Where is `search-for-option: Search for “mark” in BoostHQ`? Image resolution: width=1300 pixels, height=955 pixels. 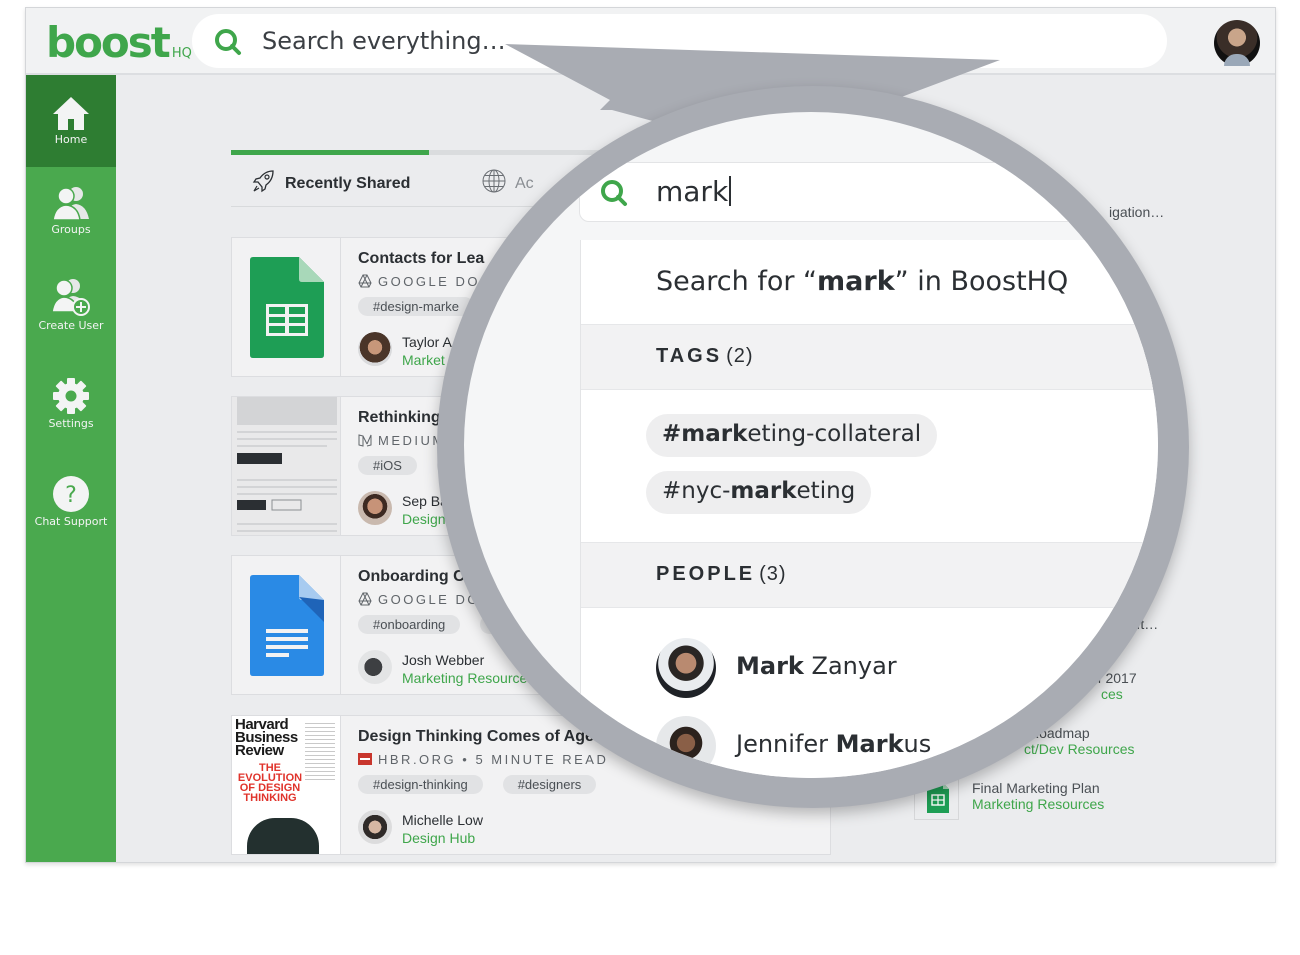 search-for-option: Search for “mark” in BoostHQ is located at coordinates (862, 281).